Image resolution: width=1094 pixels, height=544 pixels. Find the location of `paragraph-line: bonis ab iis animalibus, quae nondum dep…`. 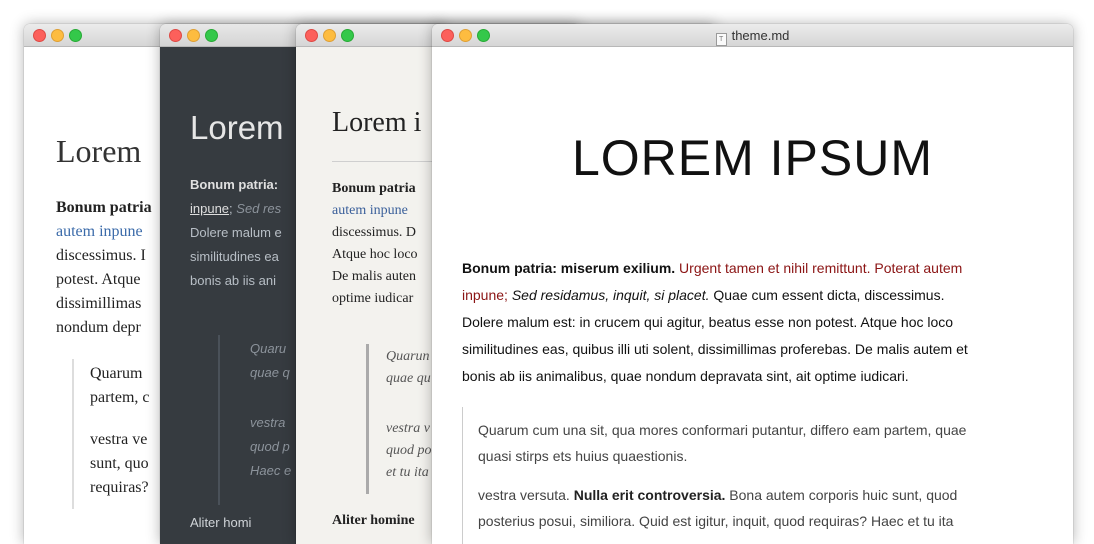

paragraph-line: bonis ab iis animalibus, quae nondum dep… is located at coordinates (685, 376).